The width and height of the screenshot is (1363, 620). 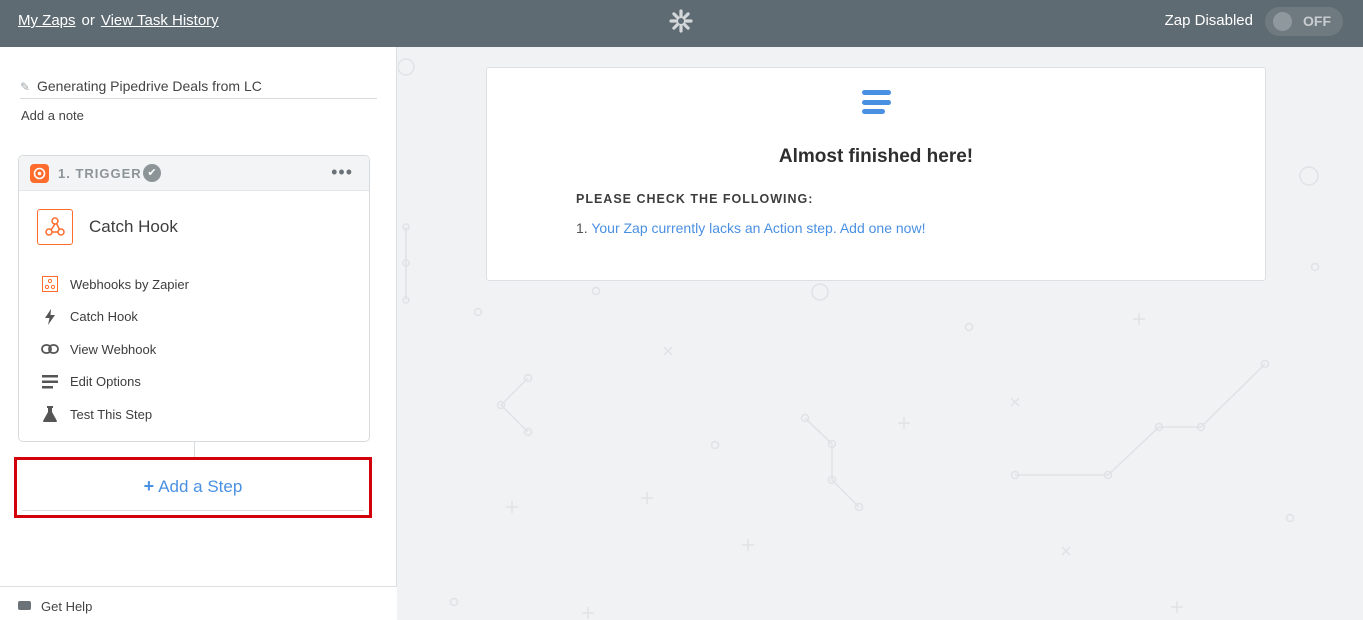 What do you see at coordinates (196, 382) in the screenshot?
I see `menu-item-edit-options: Edit Options` at bounding box center [196, 382].